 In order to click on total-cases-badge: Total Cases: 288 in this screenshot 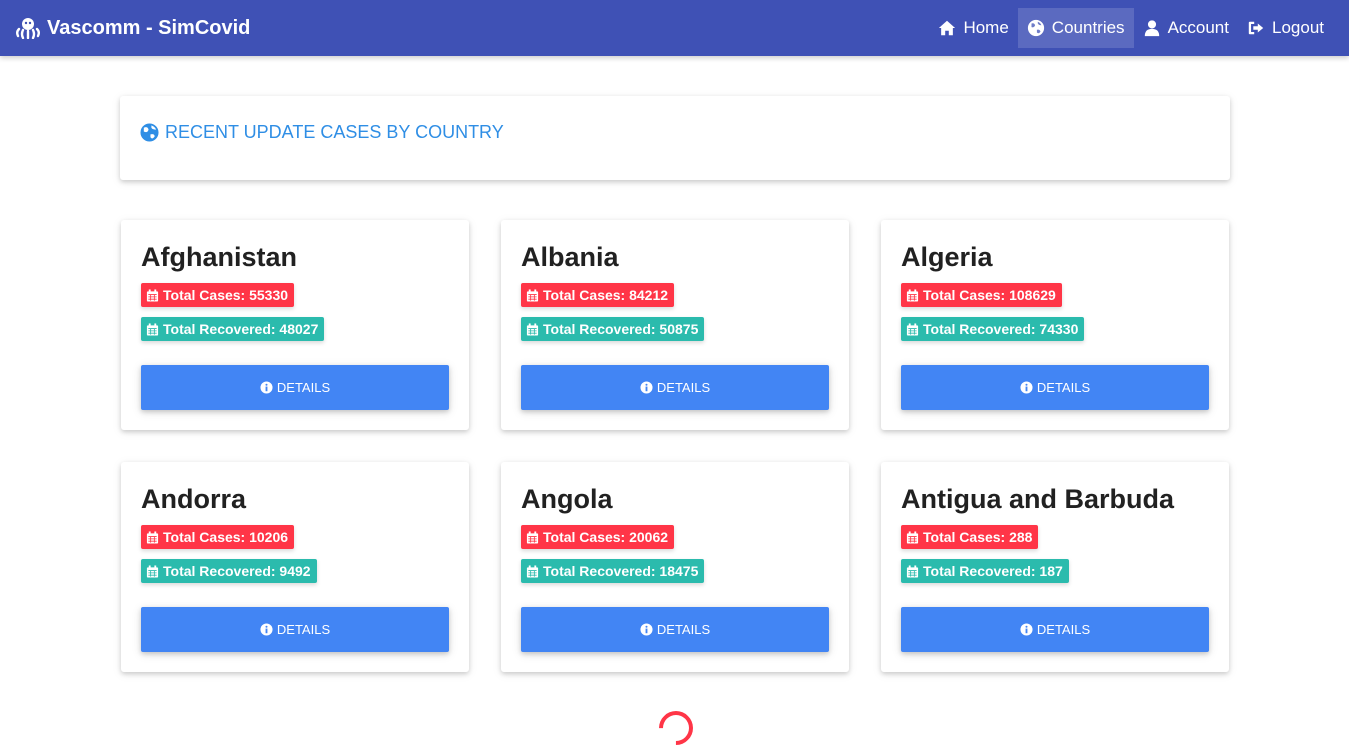, I will do `click(970, 537)`.